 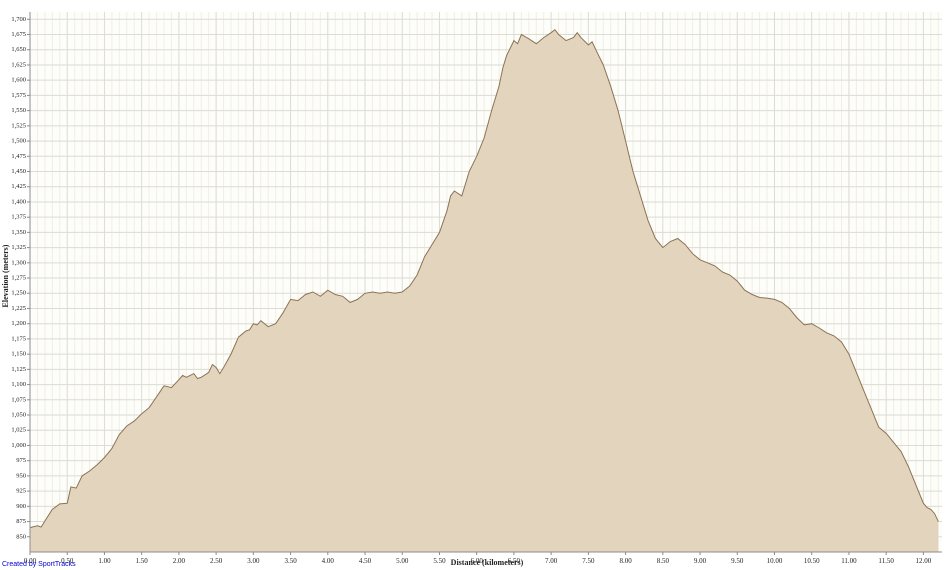 What do you see at coordinates (253, 561) in the screenshot?
I see `x-tick-label: 3.00` at bounding box center [253, 561].